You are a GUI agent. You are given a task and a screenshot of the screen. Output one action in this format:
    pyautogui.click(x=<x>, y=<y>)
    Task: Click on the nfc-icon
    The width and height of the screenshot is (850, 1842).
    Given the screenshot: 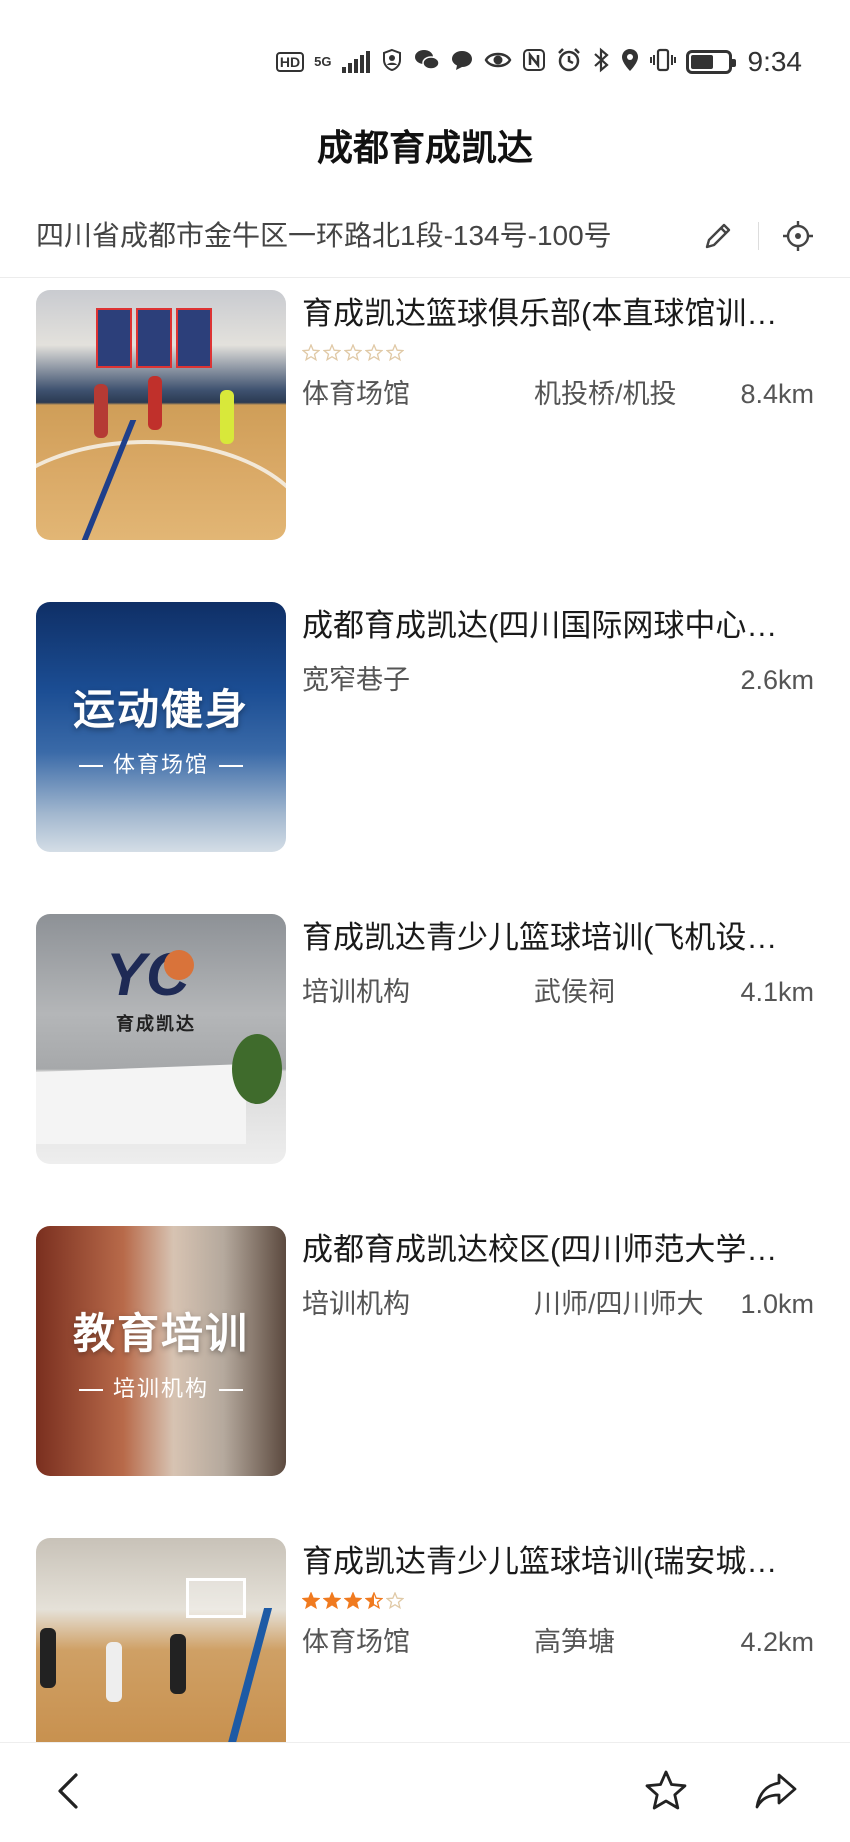 What is the action you would take?
    pyautogui.click(x=534, y=62)
    